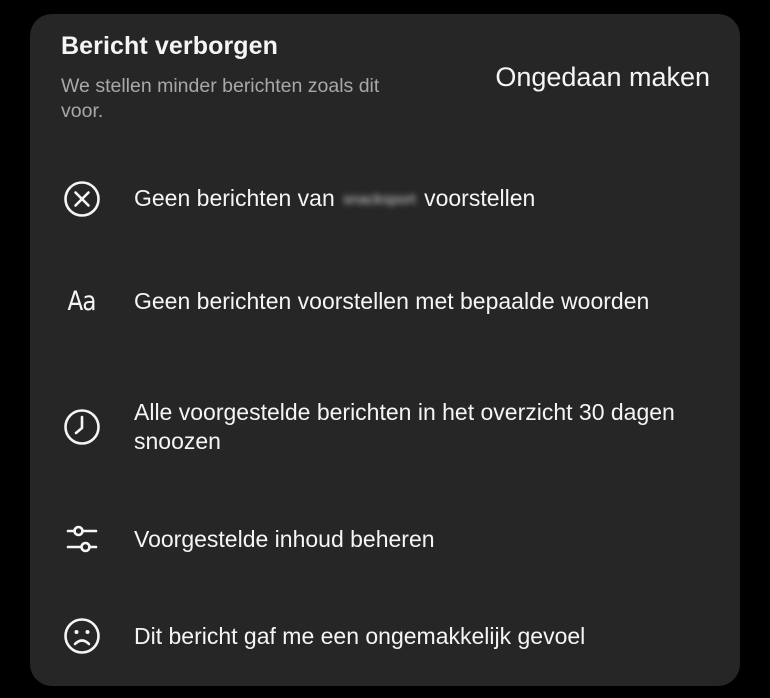  I want to click on clock-icon, so click(82, 427).